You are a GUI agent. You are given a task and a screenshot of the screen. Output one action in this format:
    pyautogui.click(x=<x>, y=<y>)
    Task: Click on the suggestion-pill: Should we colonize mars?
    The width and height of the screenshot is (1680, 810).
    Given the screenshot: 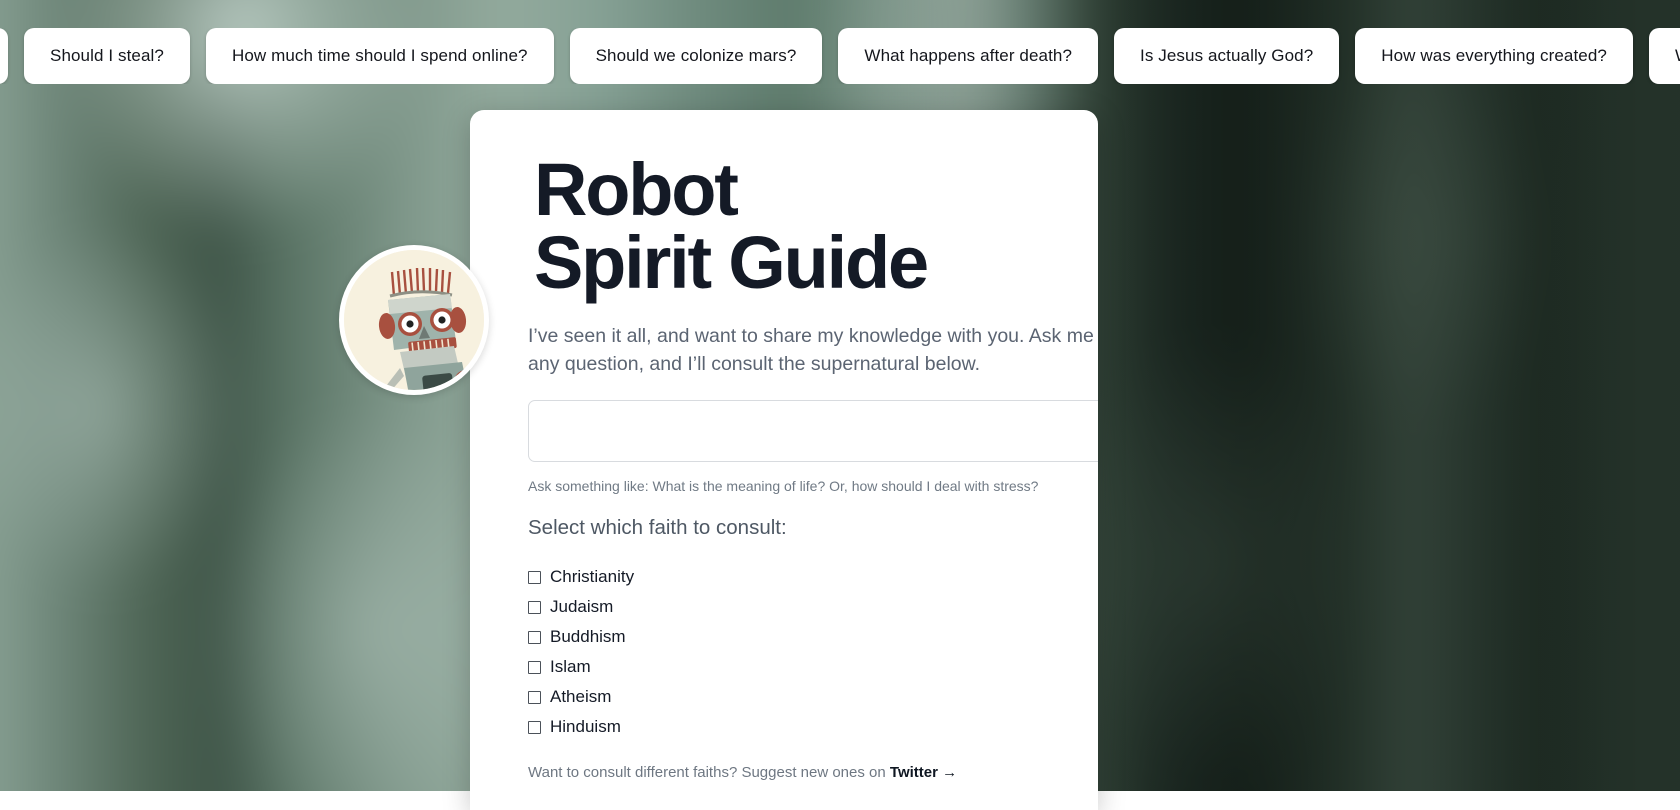 What is the action you would take?
    pyautogui.click(x=696, y=56)
    